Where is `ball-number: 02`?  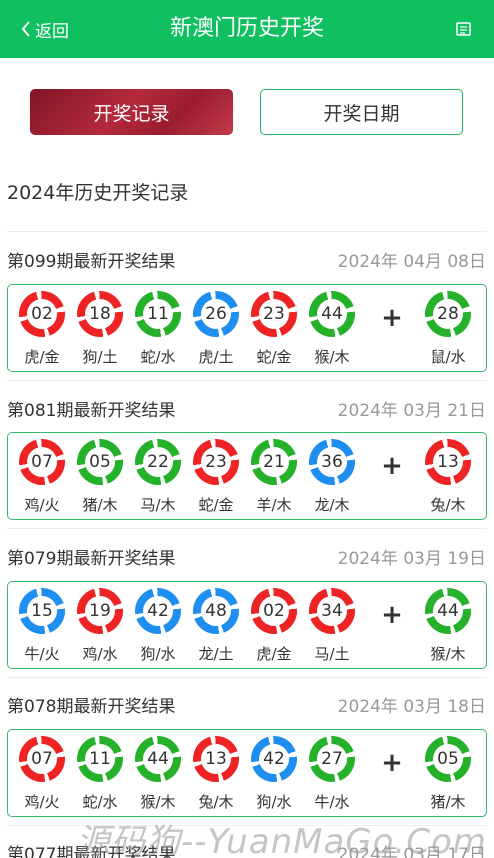 ball-number: 02 is located at coordinates (274, 611).